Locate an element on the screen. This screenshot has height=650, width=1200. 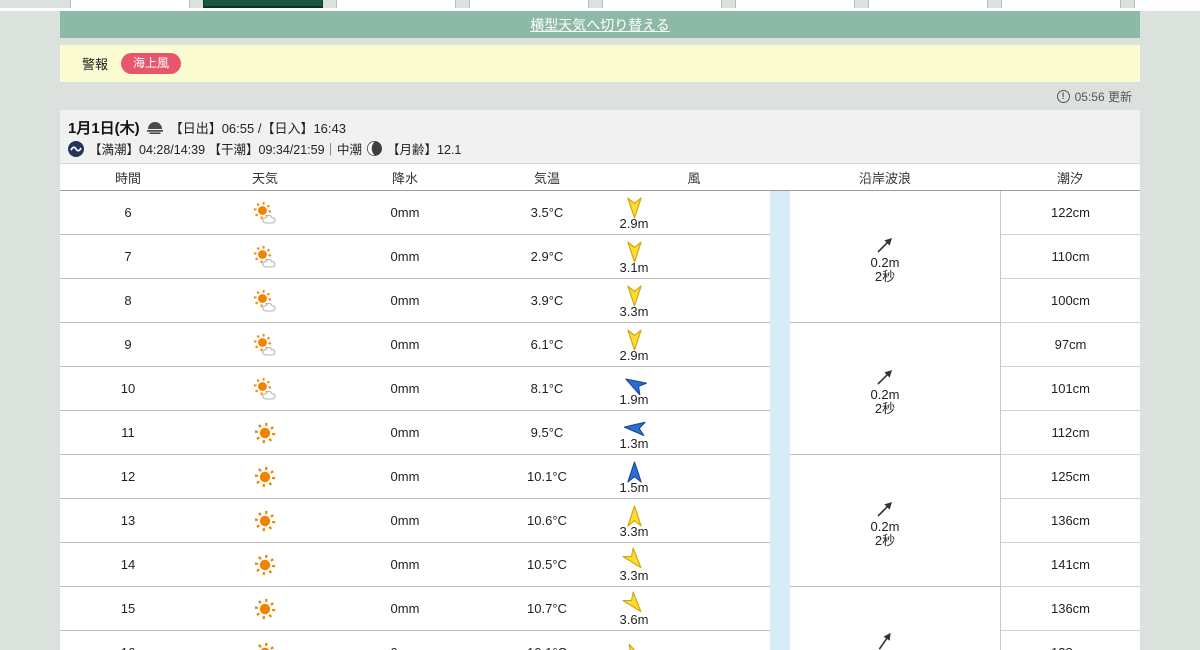
col-header-weather: 天気 is located at coordinates (264, 178).